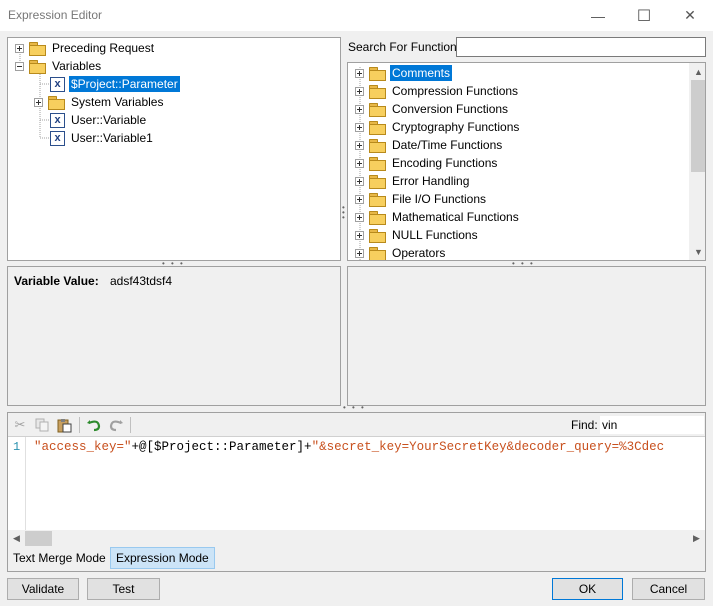 The height and width of the screenshot is (606, 713). I want to click on test-button: Test, so click(123, 589).